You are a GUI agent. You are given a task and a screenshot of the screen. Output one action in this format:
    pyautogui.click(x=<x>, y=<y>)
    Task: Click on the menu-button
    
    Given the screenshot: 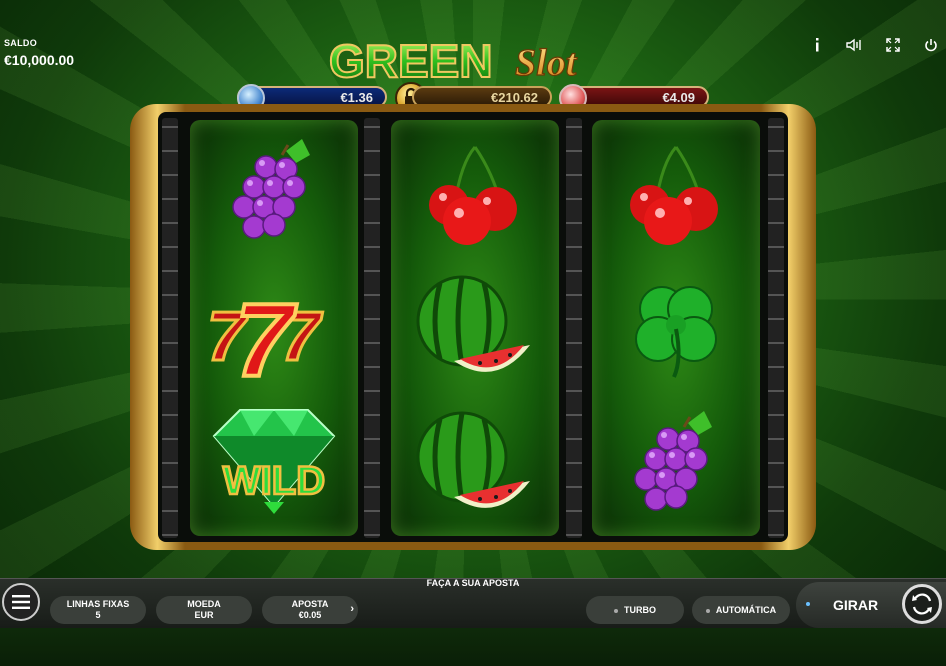 What is the action you would take?
    pyautogui.click(x=21, y=602)
    